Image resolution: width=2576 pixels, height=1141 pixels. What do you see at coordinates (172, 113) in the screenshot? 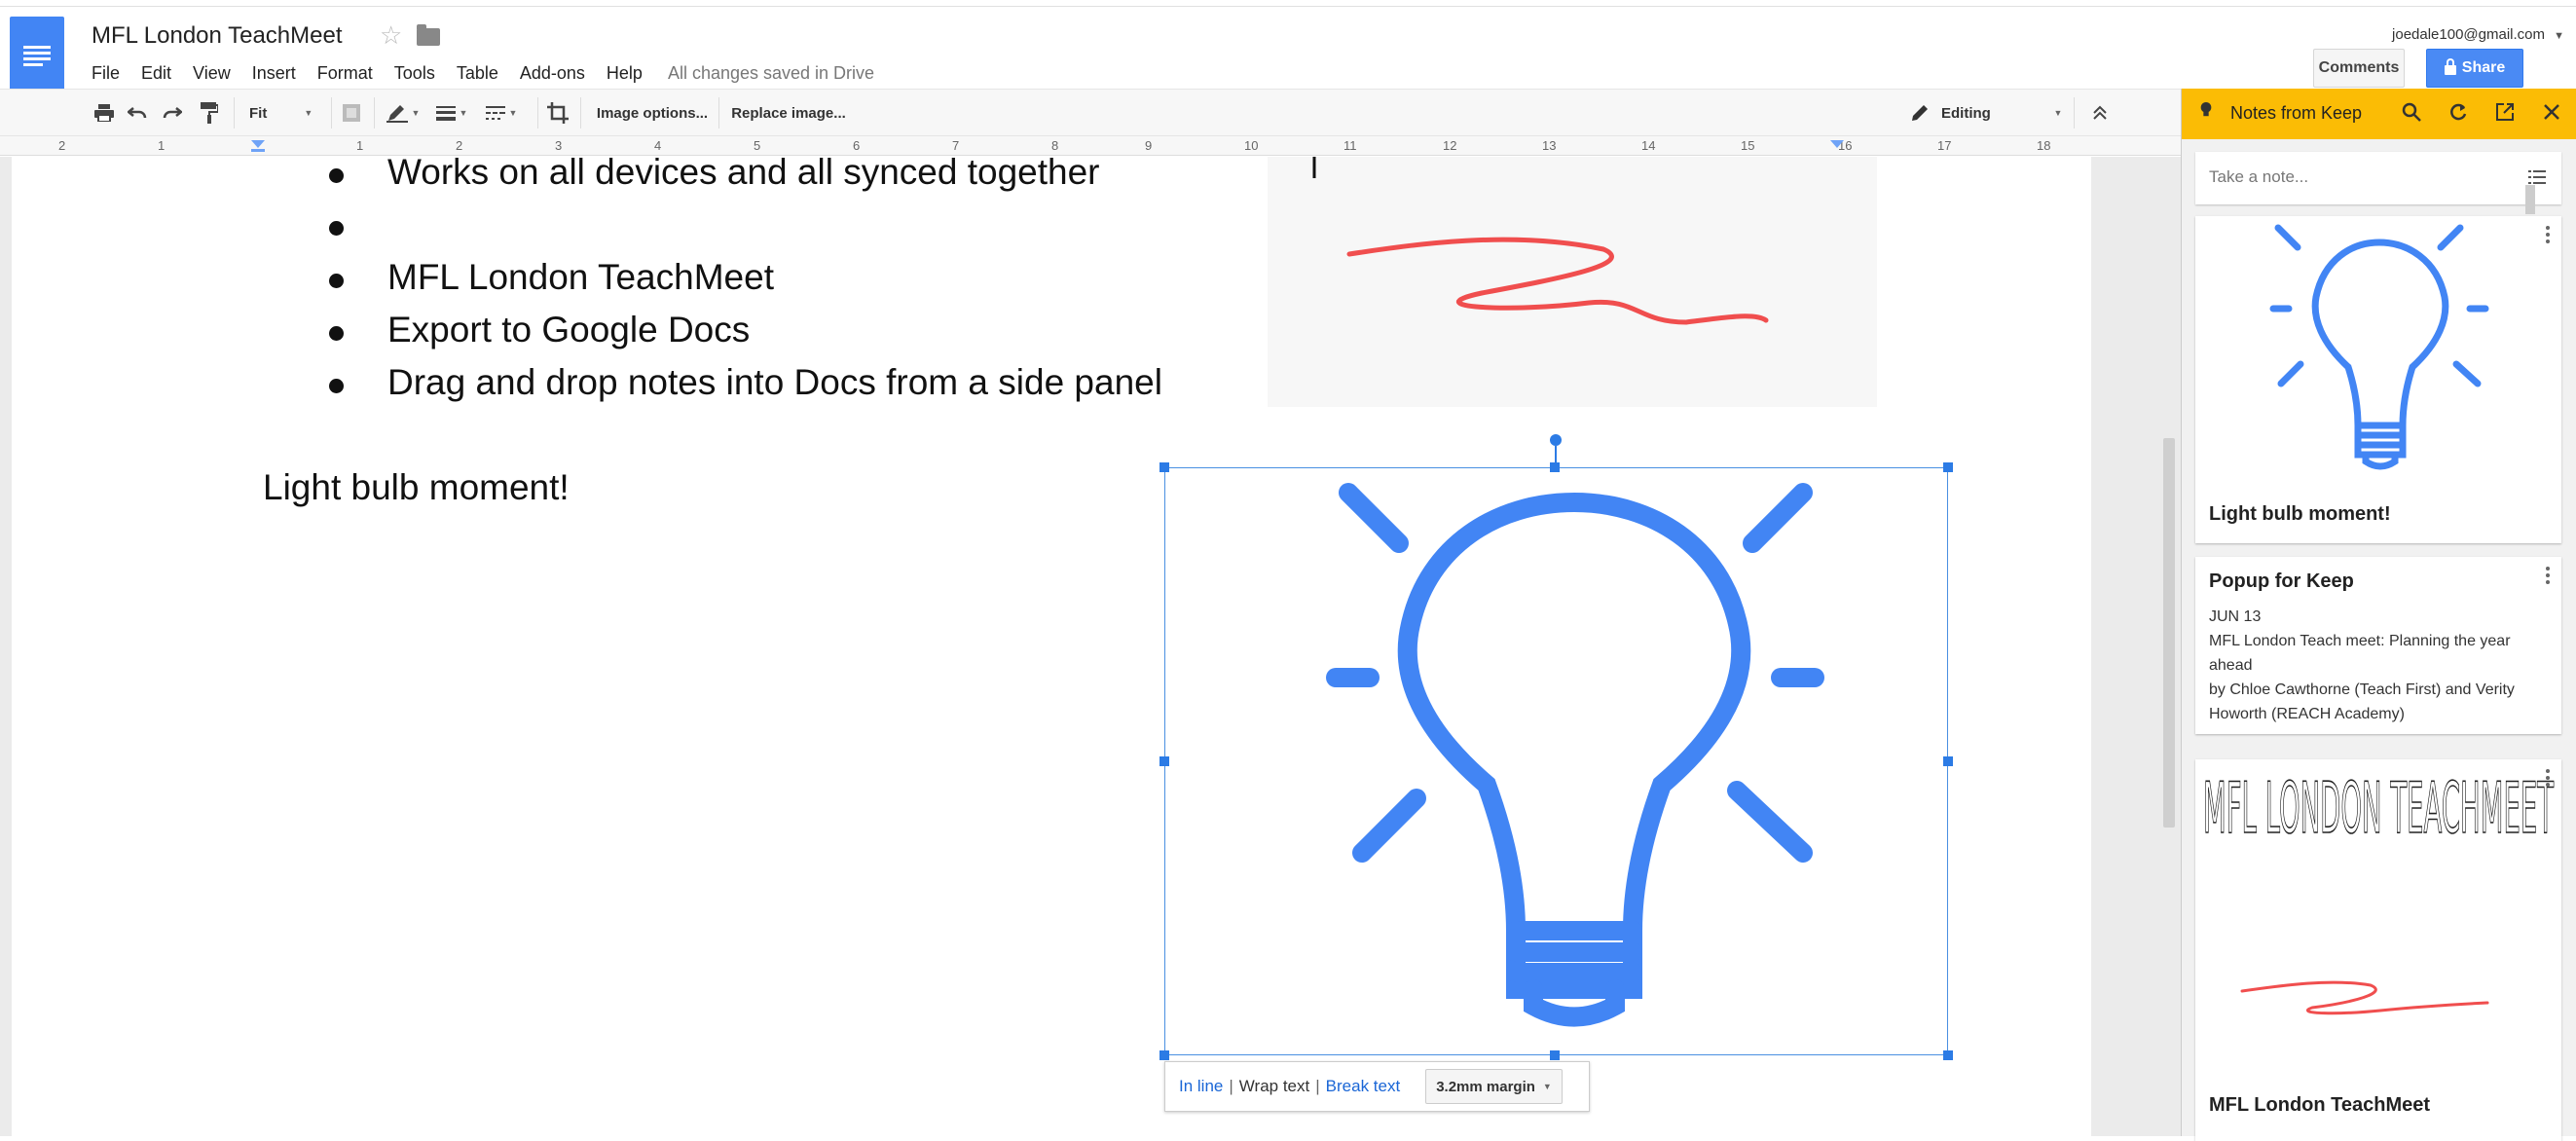
I see `redo-icon` at bounding box center [172, 113].